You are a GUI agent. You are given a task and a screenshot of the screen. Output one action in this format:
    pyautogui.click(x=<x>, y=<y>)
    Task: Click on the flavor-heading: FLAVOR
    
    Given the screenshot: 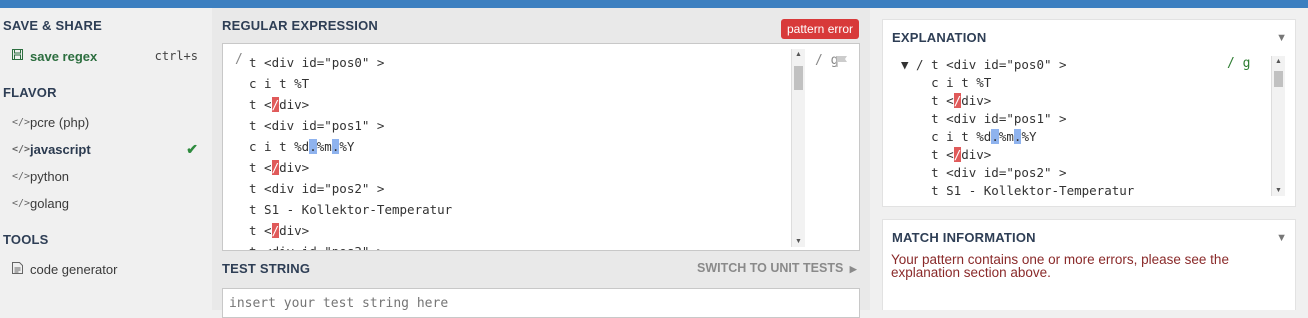 What is the action you would take?
    pyautogui.click(x=30, y=92)
    